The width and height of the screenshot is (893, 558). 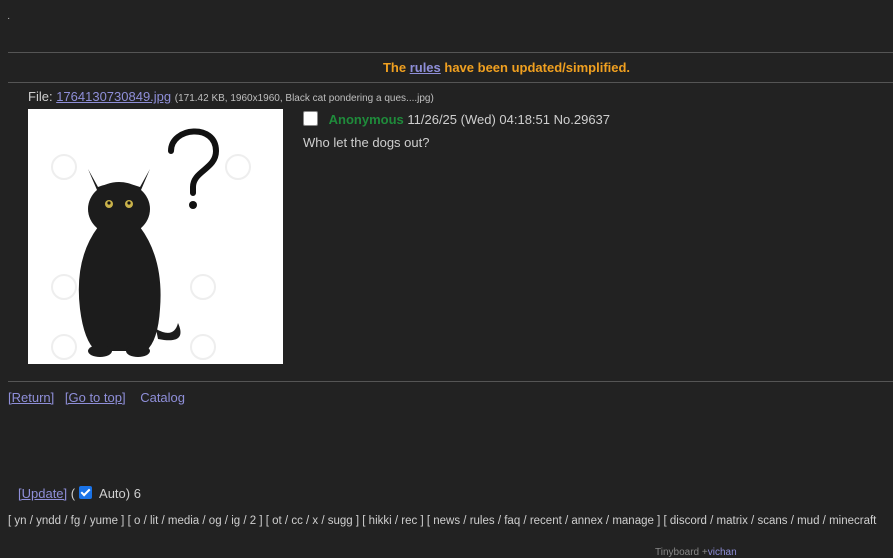 I want to click on board-link-mud: mud, so click(x=808, y=521).